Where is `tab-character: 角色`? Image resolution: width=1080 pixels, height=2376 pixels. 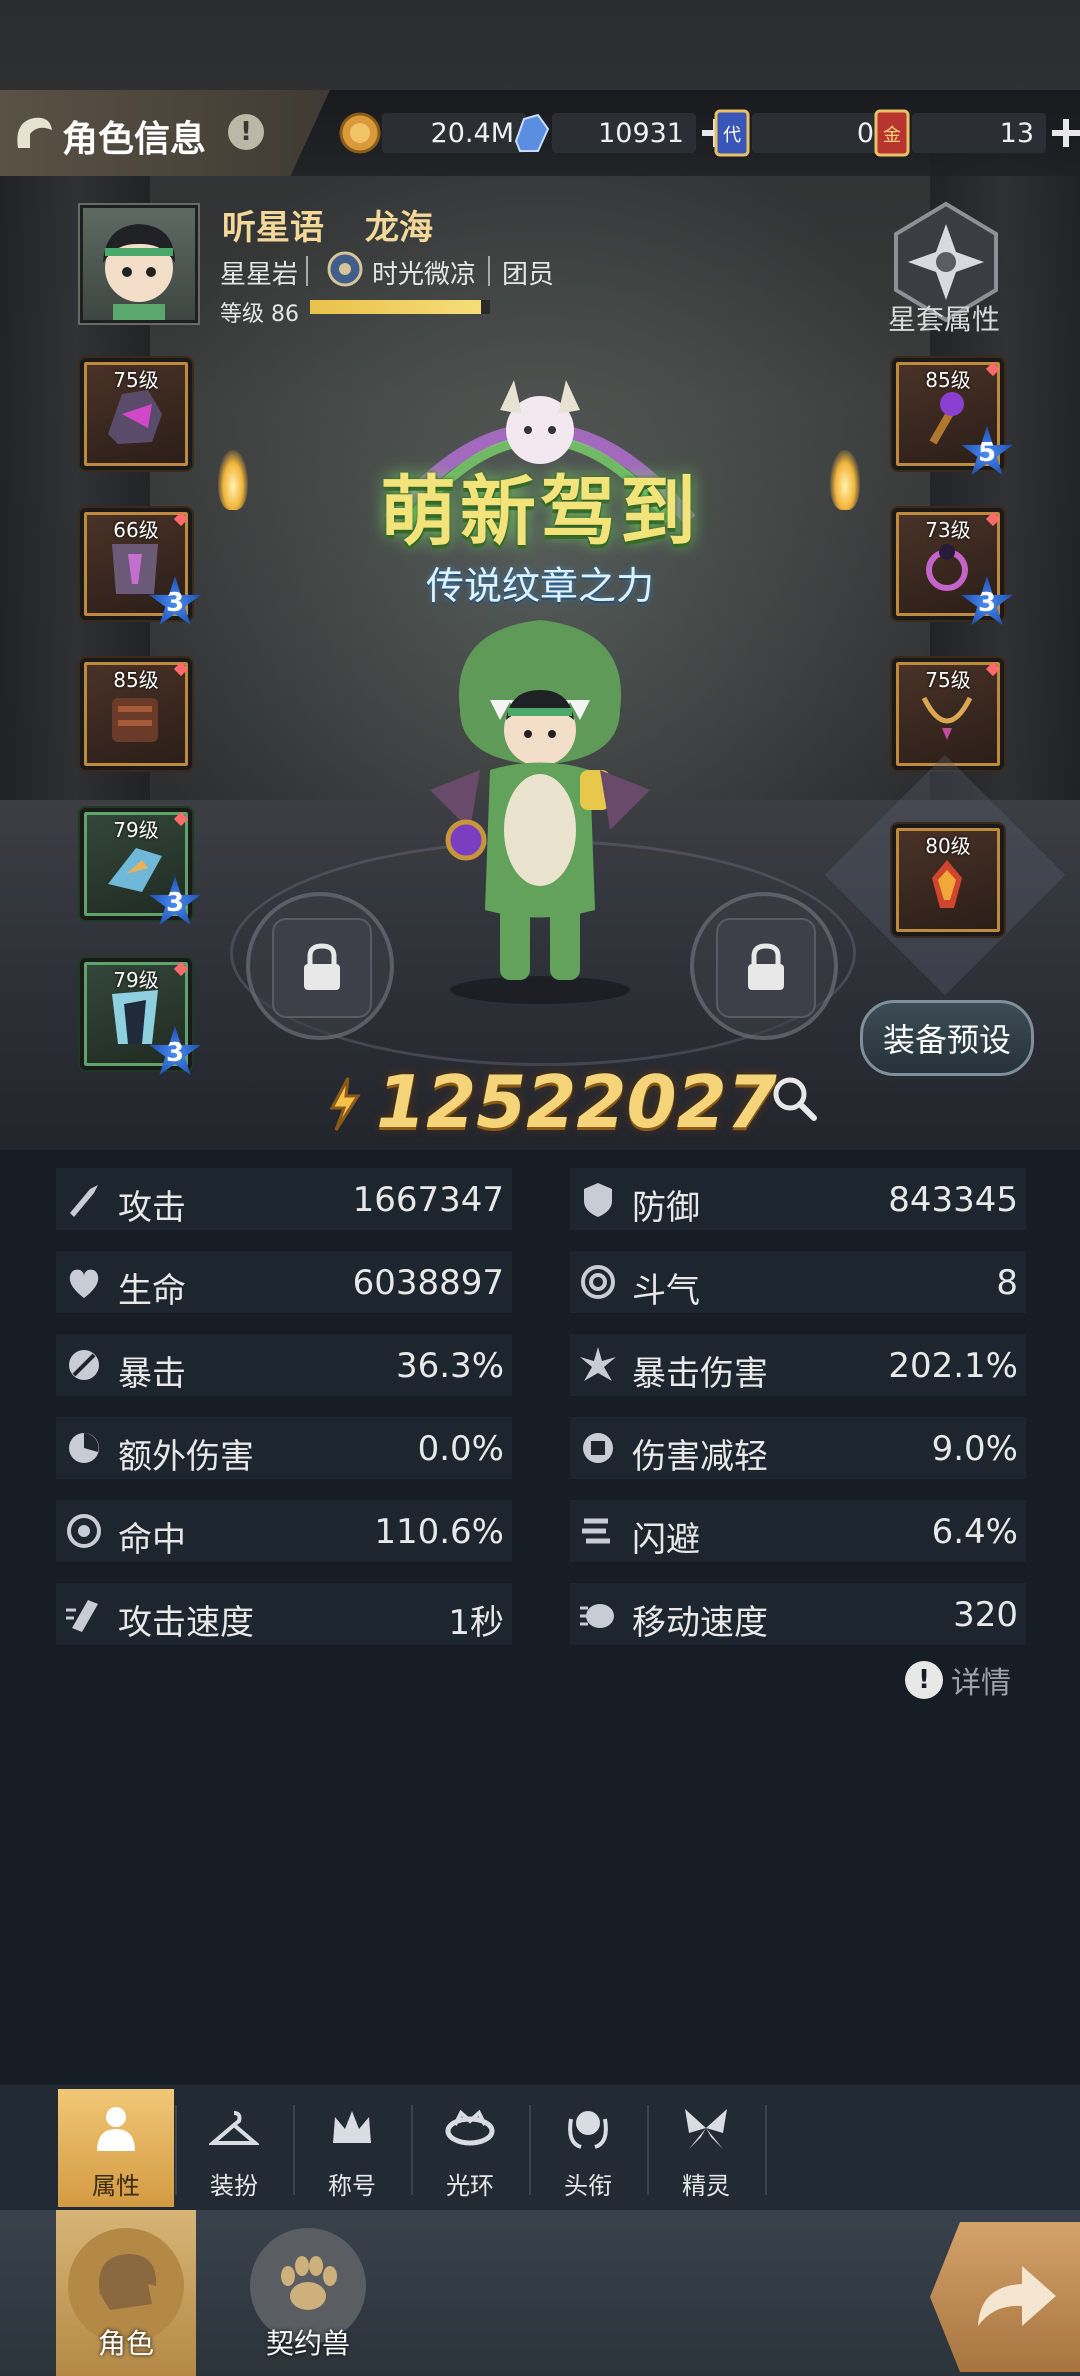 tab-character: 角色 is located at coordinates (126, 2293).